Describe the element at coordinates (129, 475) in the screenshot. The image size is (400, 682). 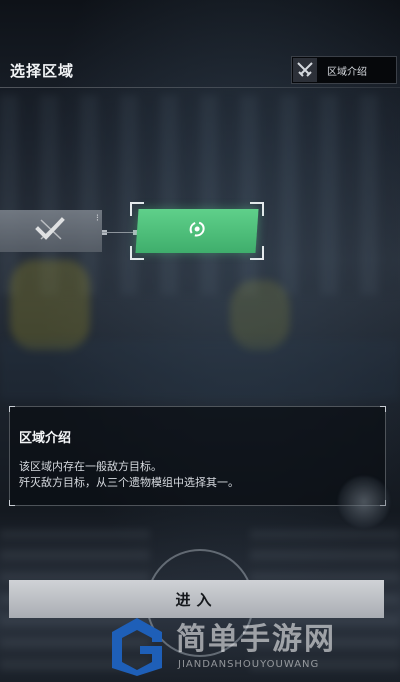
I see `info-panel-description: 该区域内存在一般敌方目标。 歼灭敌方目标，从三个遗物模组中选择其一。` at that location.